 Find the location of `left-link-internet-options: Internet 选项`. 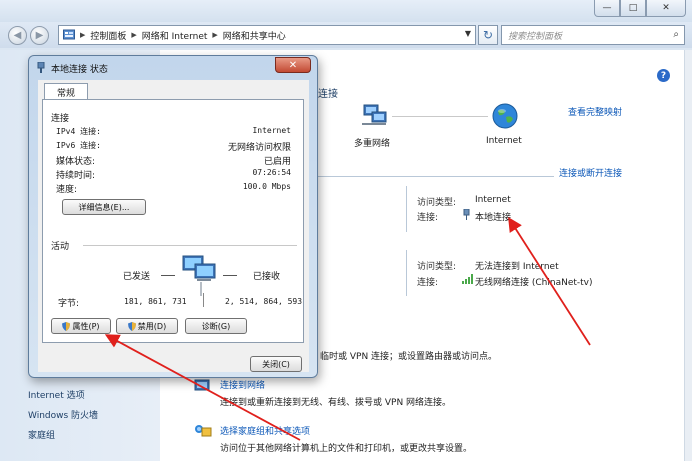

left-link-internet-options: Internet 选项 is located at coordinates (56, 394).